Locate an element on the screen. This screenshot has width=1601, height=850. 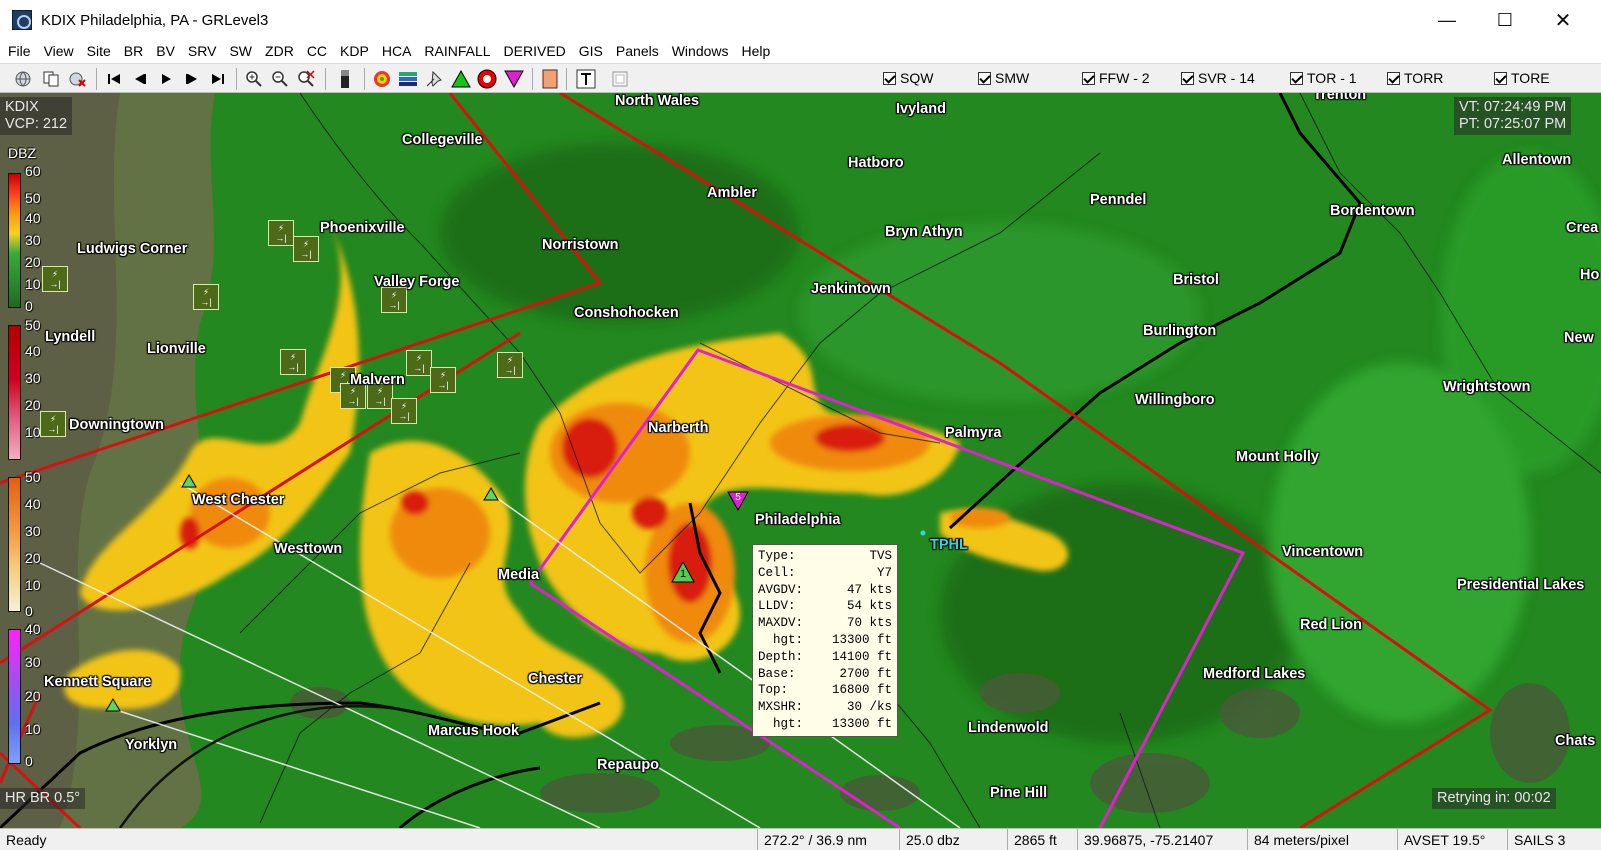
hail-marker-icon: 5 is located at coordinates (738, 501).